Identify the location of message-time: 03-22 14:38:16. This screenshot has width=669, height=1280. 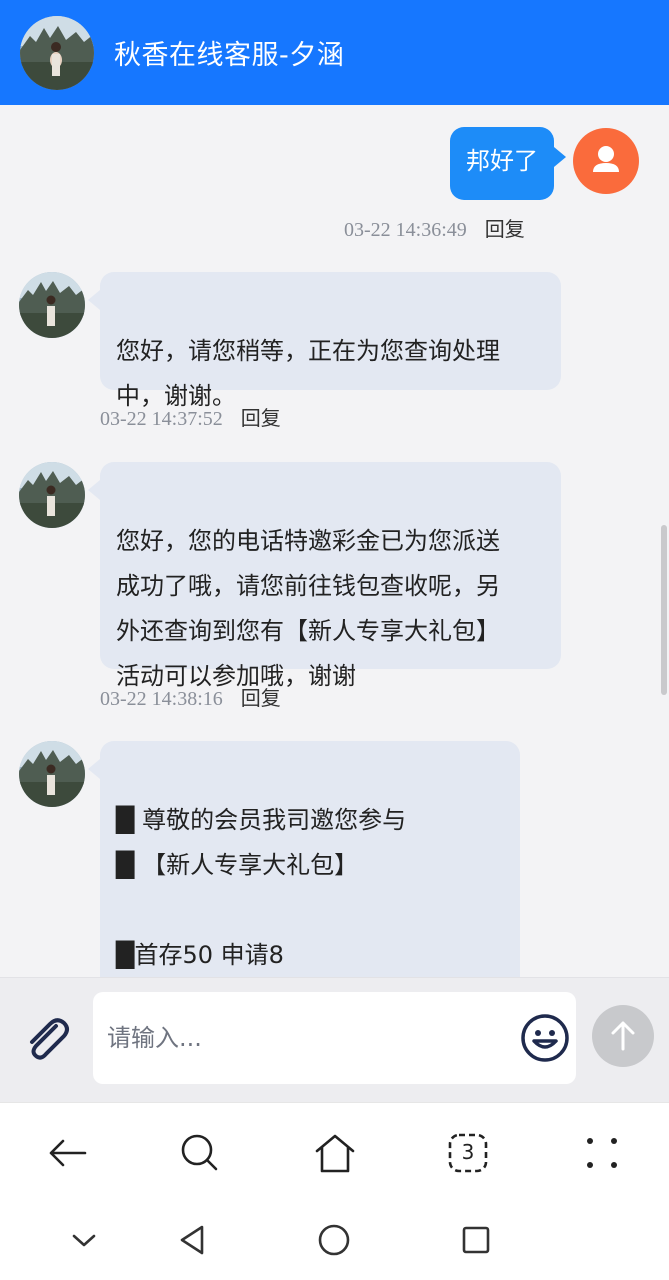
(161, 699).